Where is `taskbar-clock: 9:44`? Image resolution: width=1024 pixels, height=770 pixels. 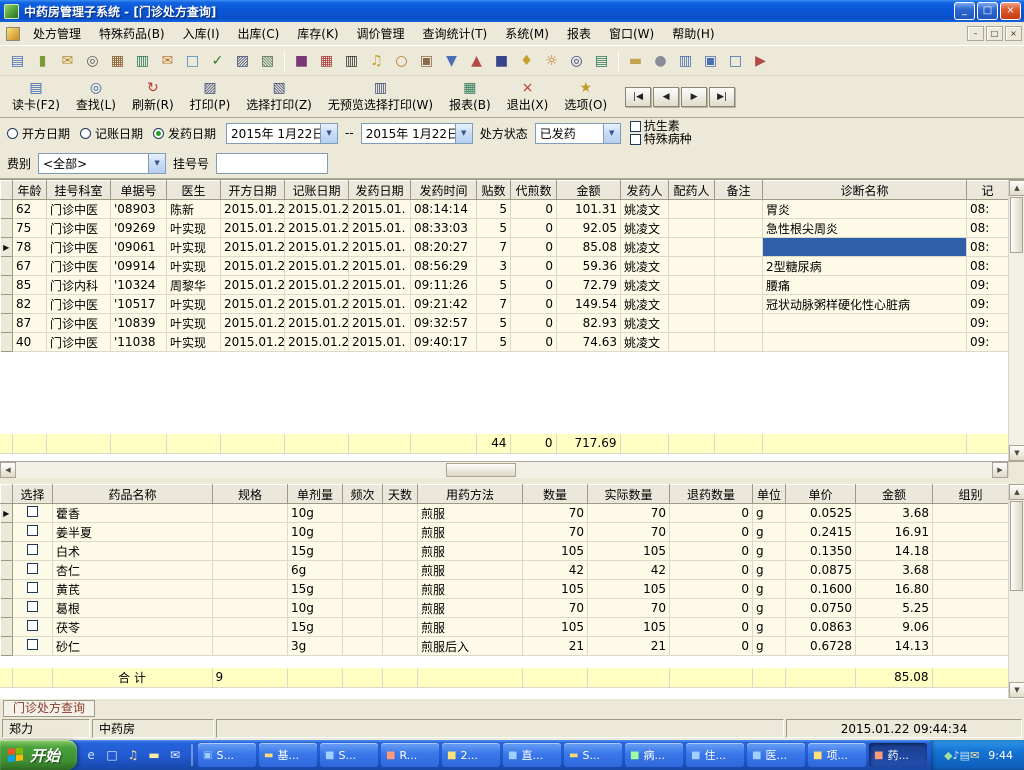
taskbar-clock: 9:44 is located at coordinates (1000, 755).